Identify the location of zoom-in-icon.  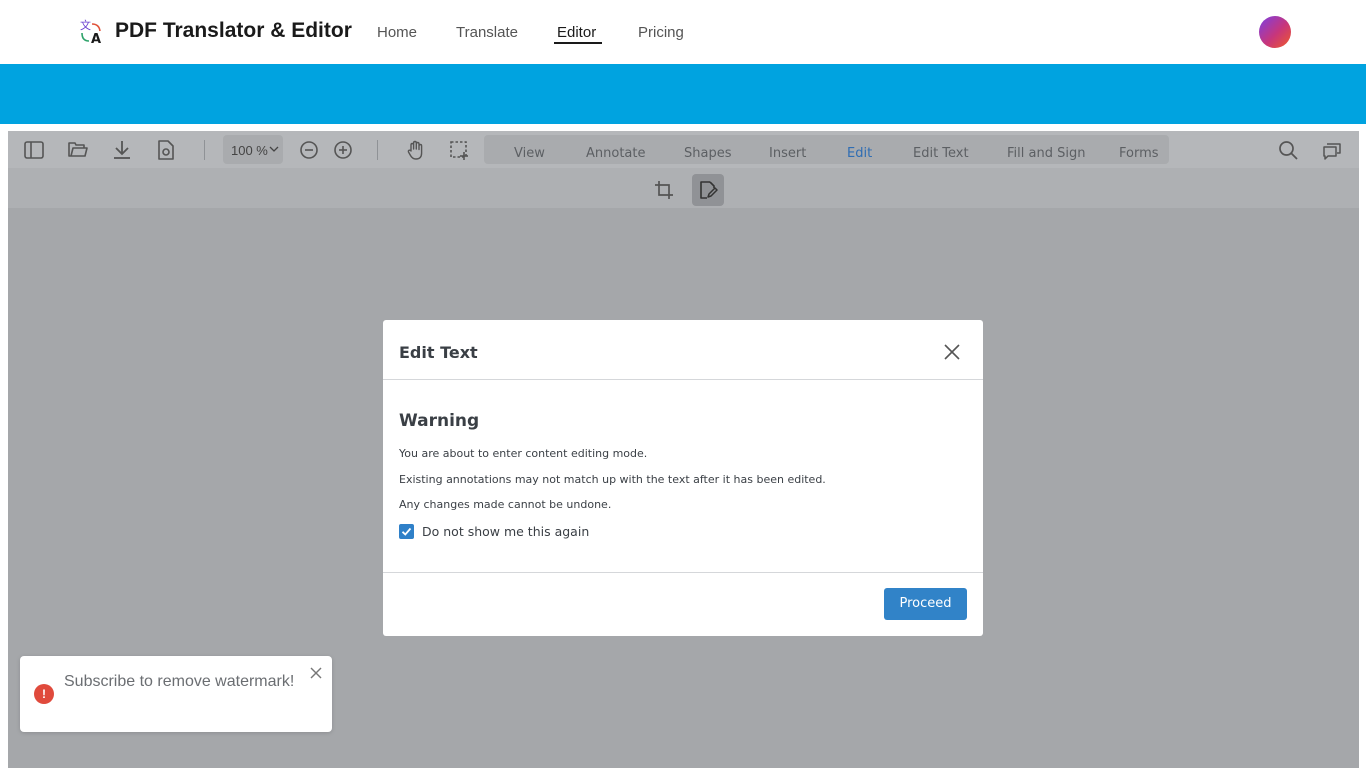
(343, 150).